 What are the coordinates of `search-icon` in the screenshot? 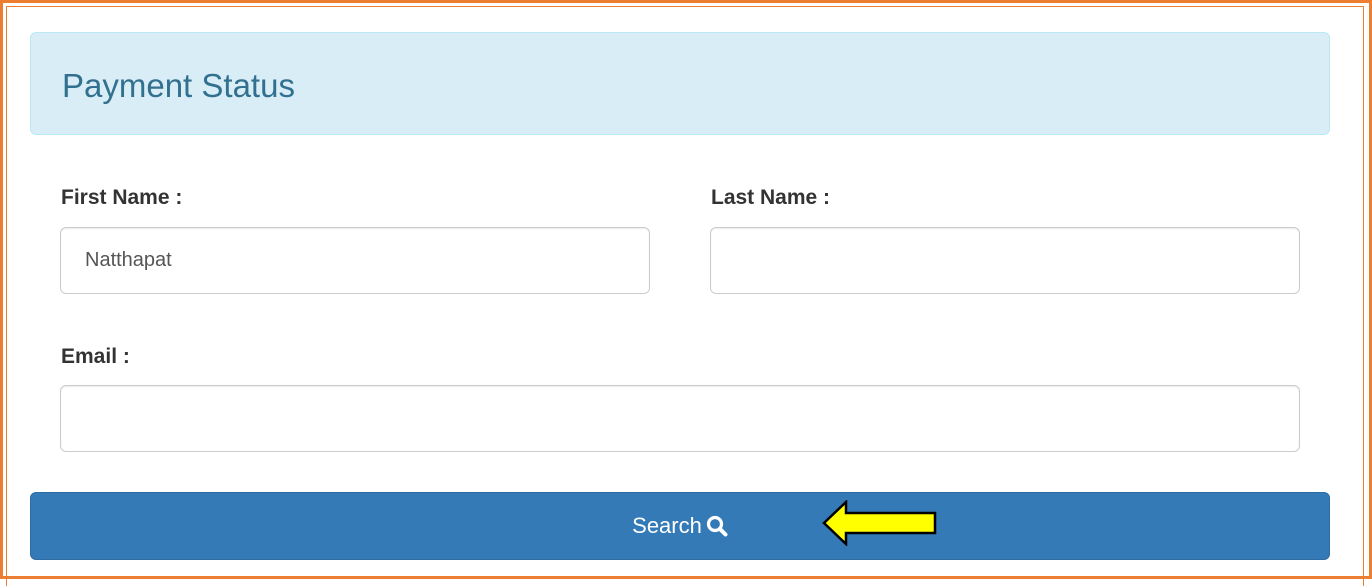 It's located at (717, 526).